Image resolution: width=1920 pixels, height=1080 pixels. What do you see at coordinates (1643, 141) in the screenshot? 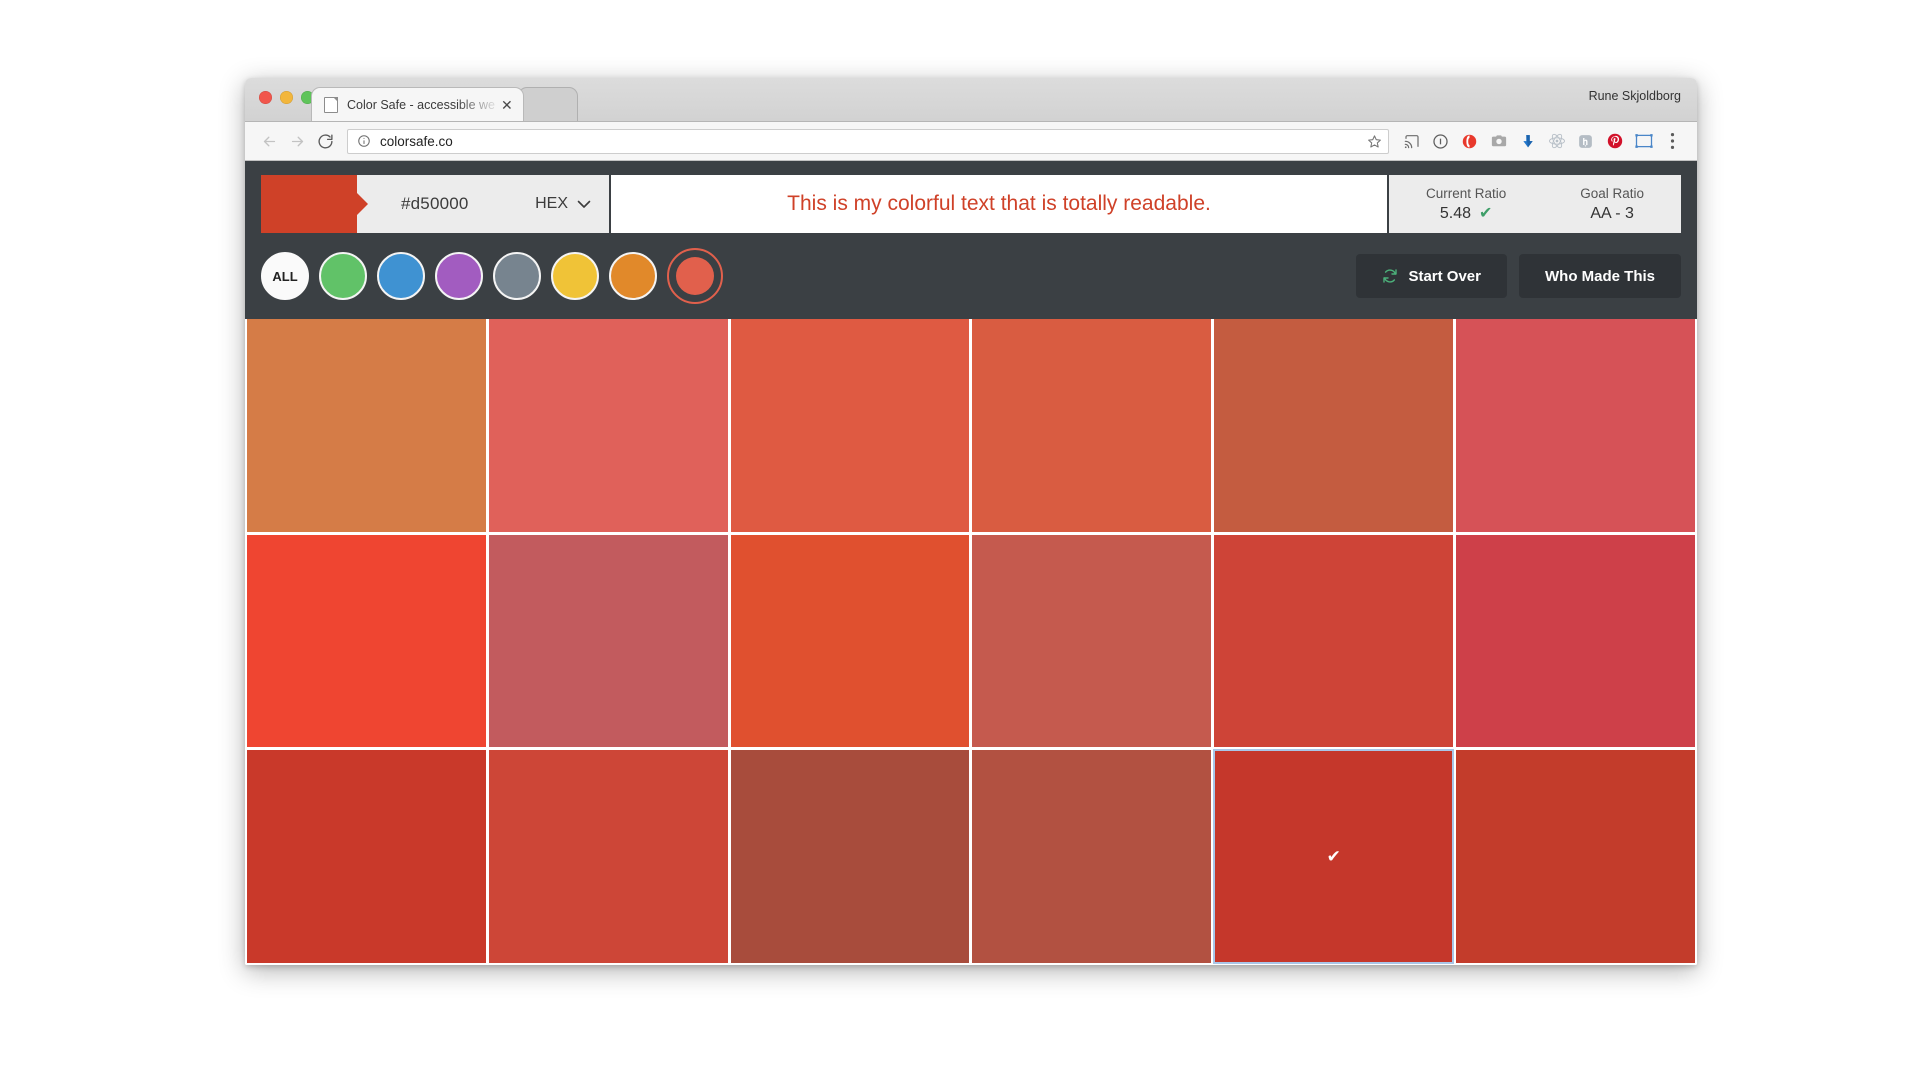
I see `frame-capture-icon` at bounding box center [1643, 141].